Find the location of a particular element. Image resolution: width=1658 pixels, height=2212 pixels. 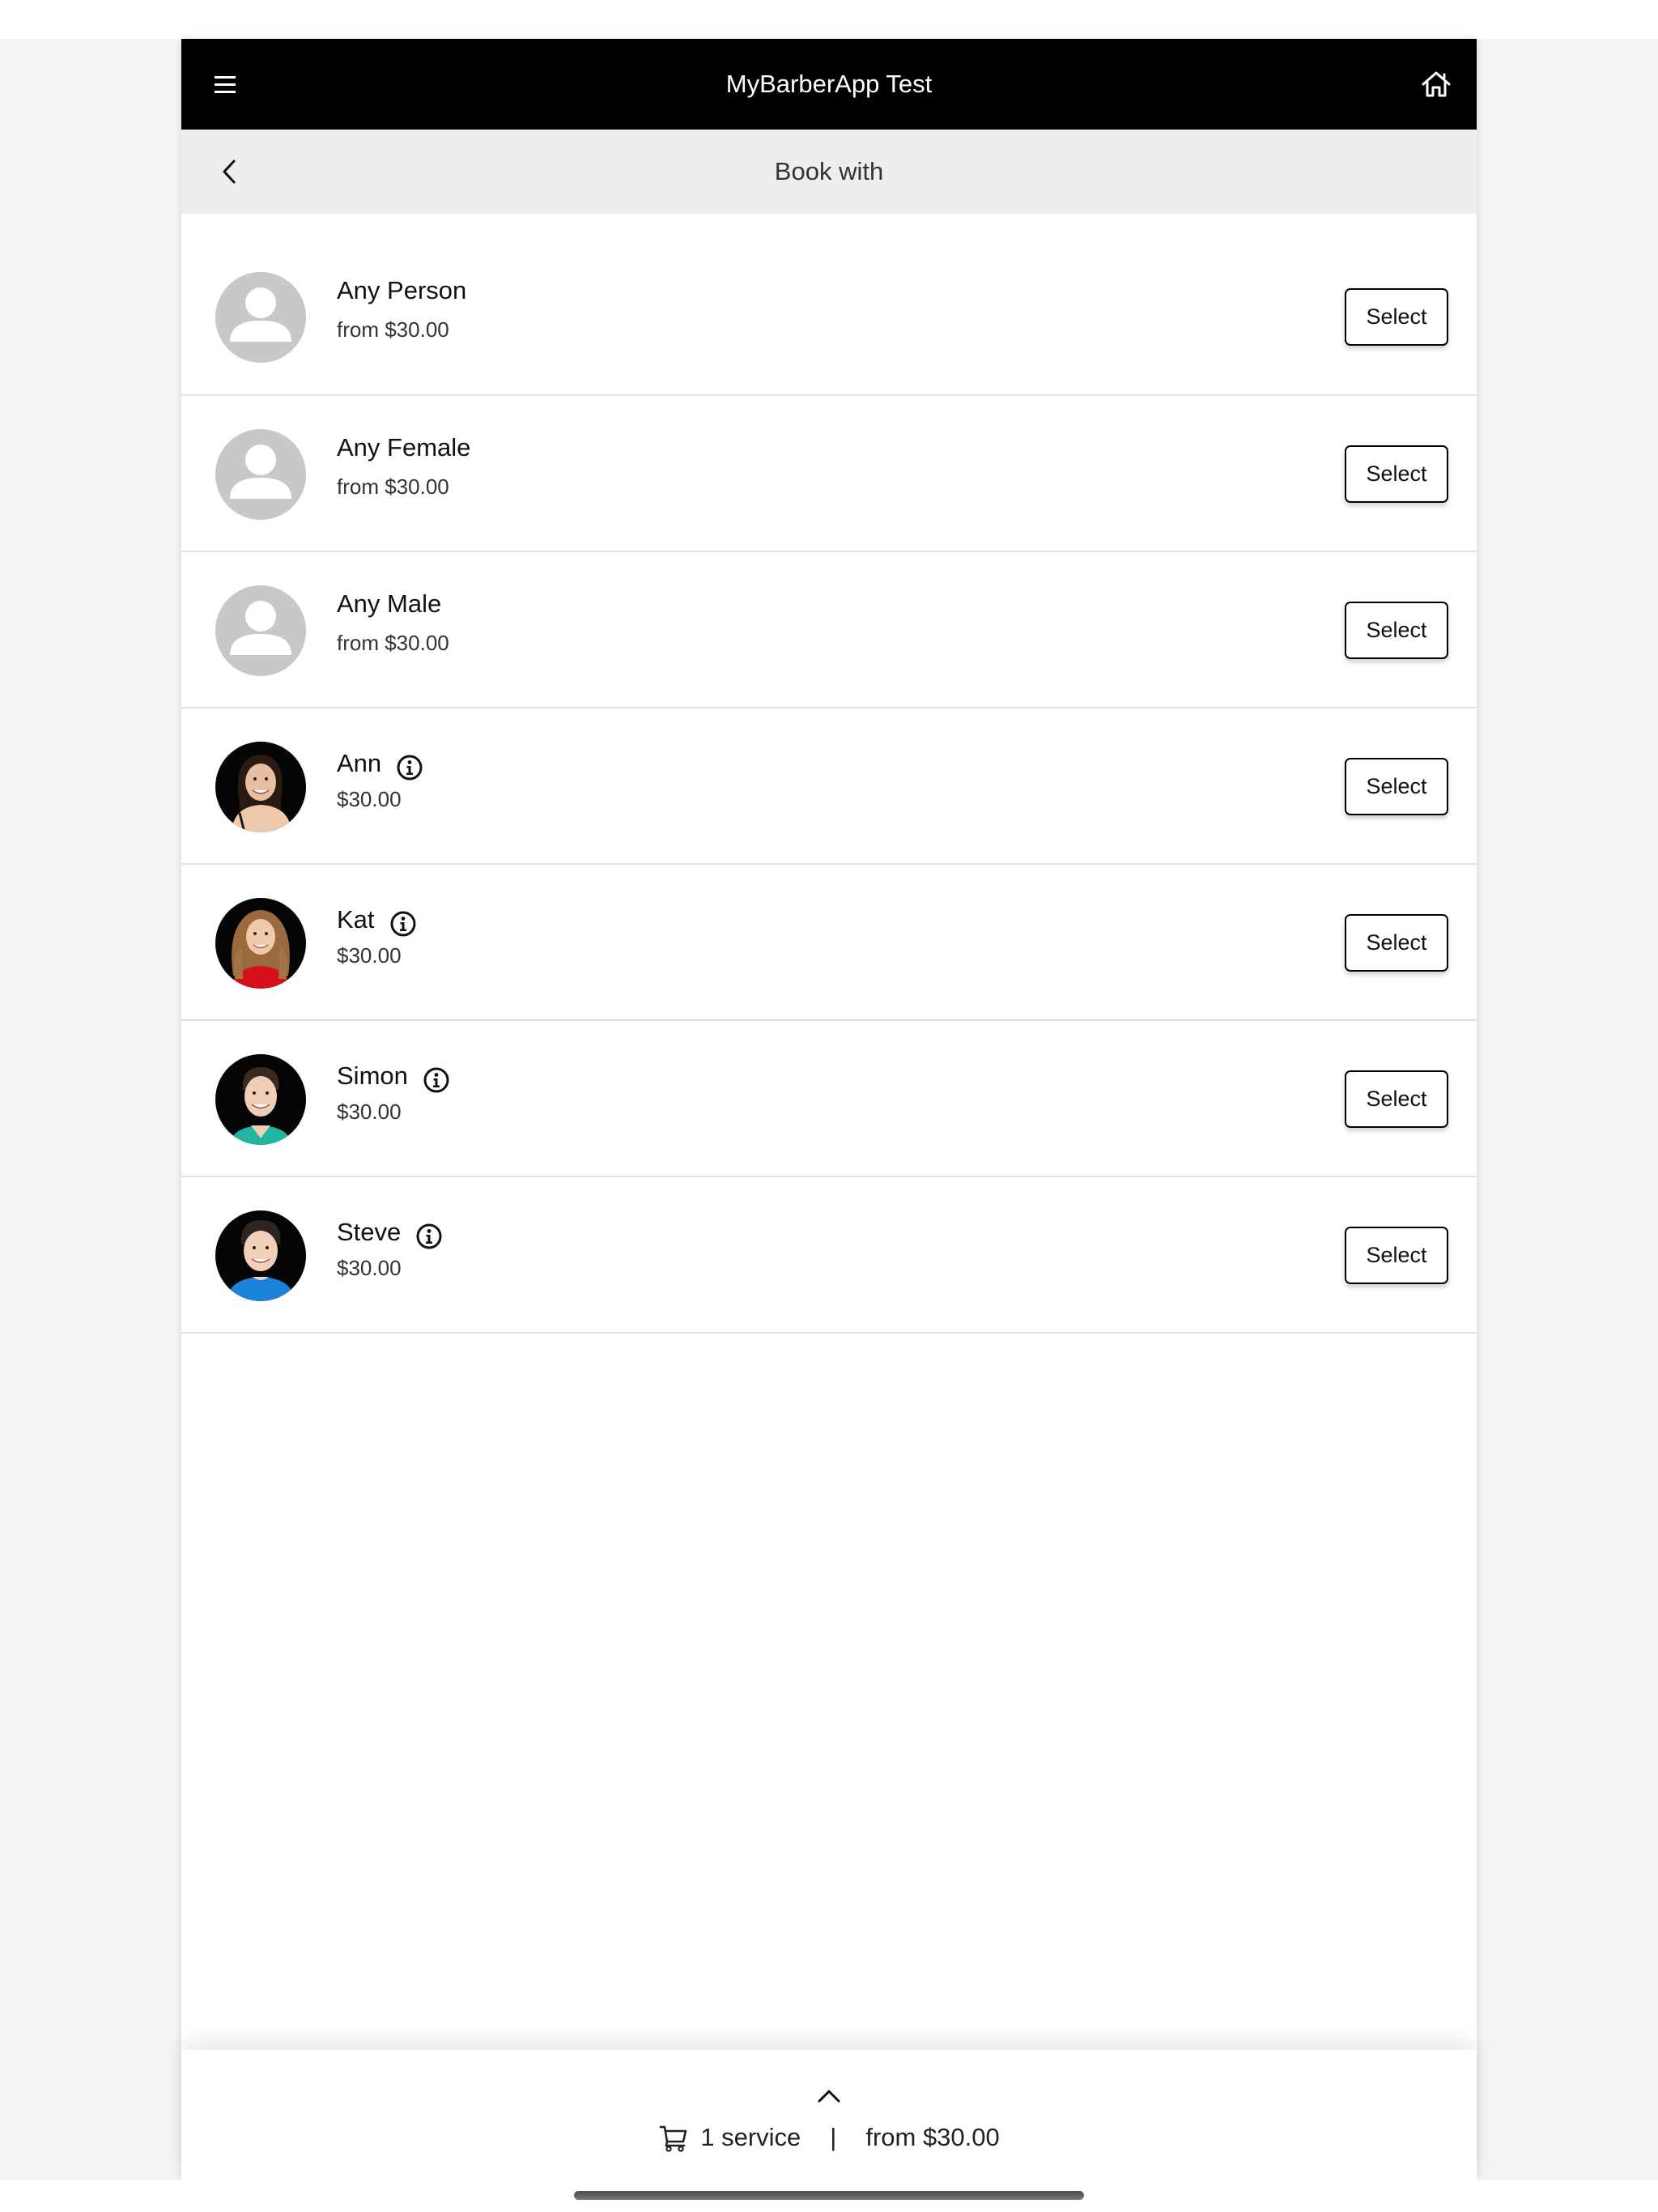

staff-name-text: Any Female is located at coordinates (404, 447).